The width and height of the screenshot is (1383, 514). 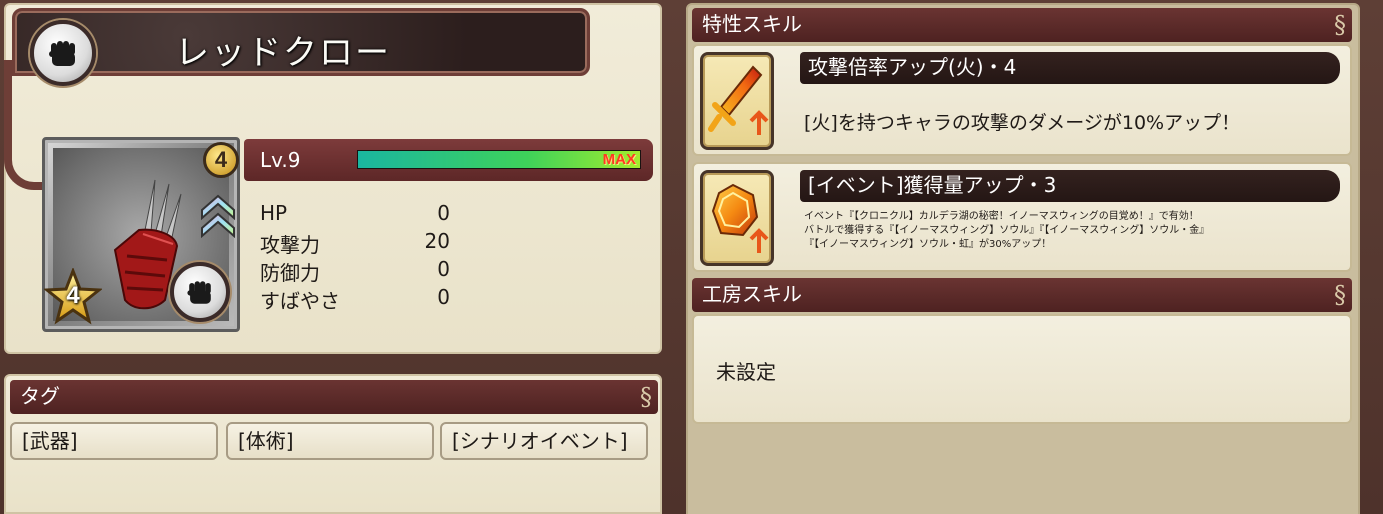 What do you see at coordinates (746, 372) in the screenshot?
I see `workshop-skill-value: 未設定` at bounding box center [746, 372].